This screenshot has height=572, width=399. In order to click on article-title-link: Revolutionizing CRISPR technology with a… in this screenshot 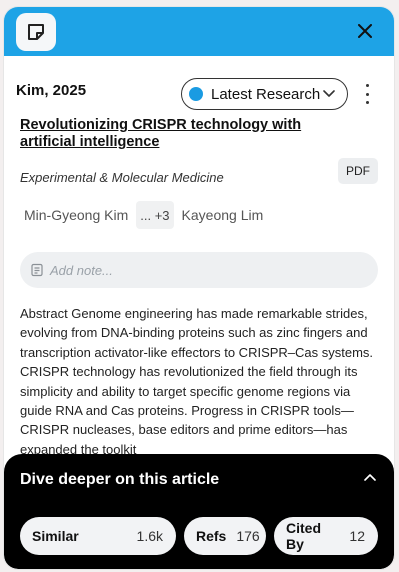, I will do `click(190, 134)`.